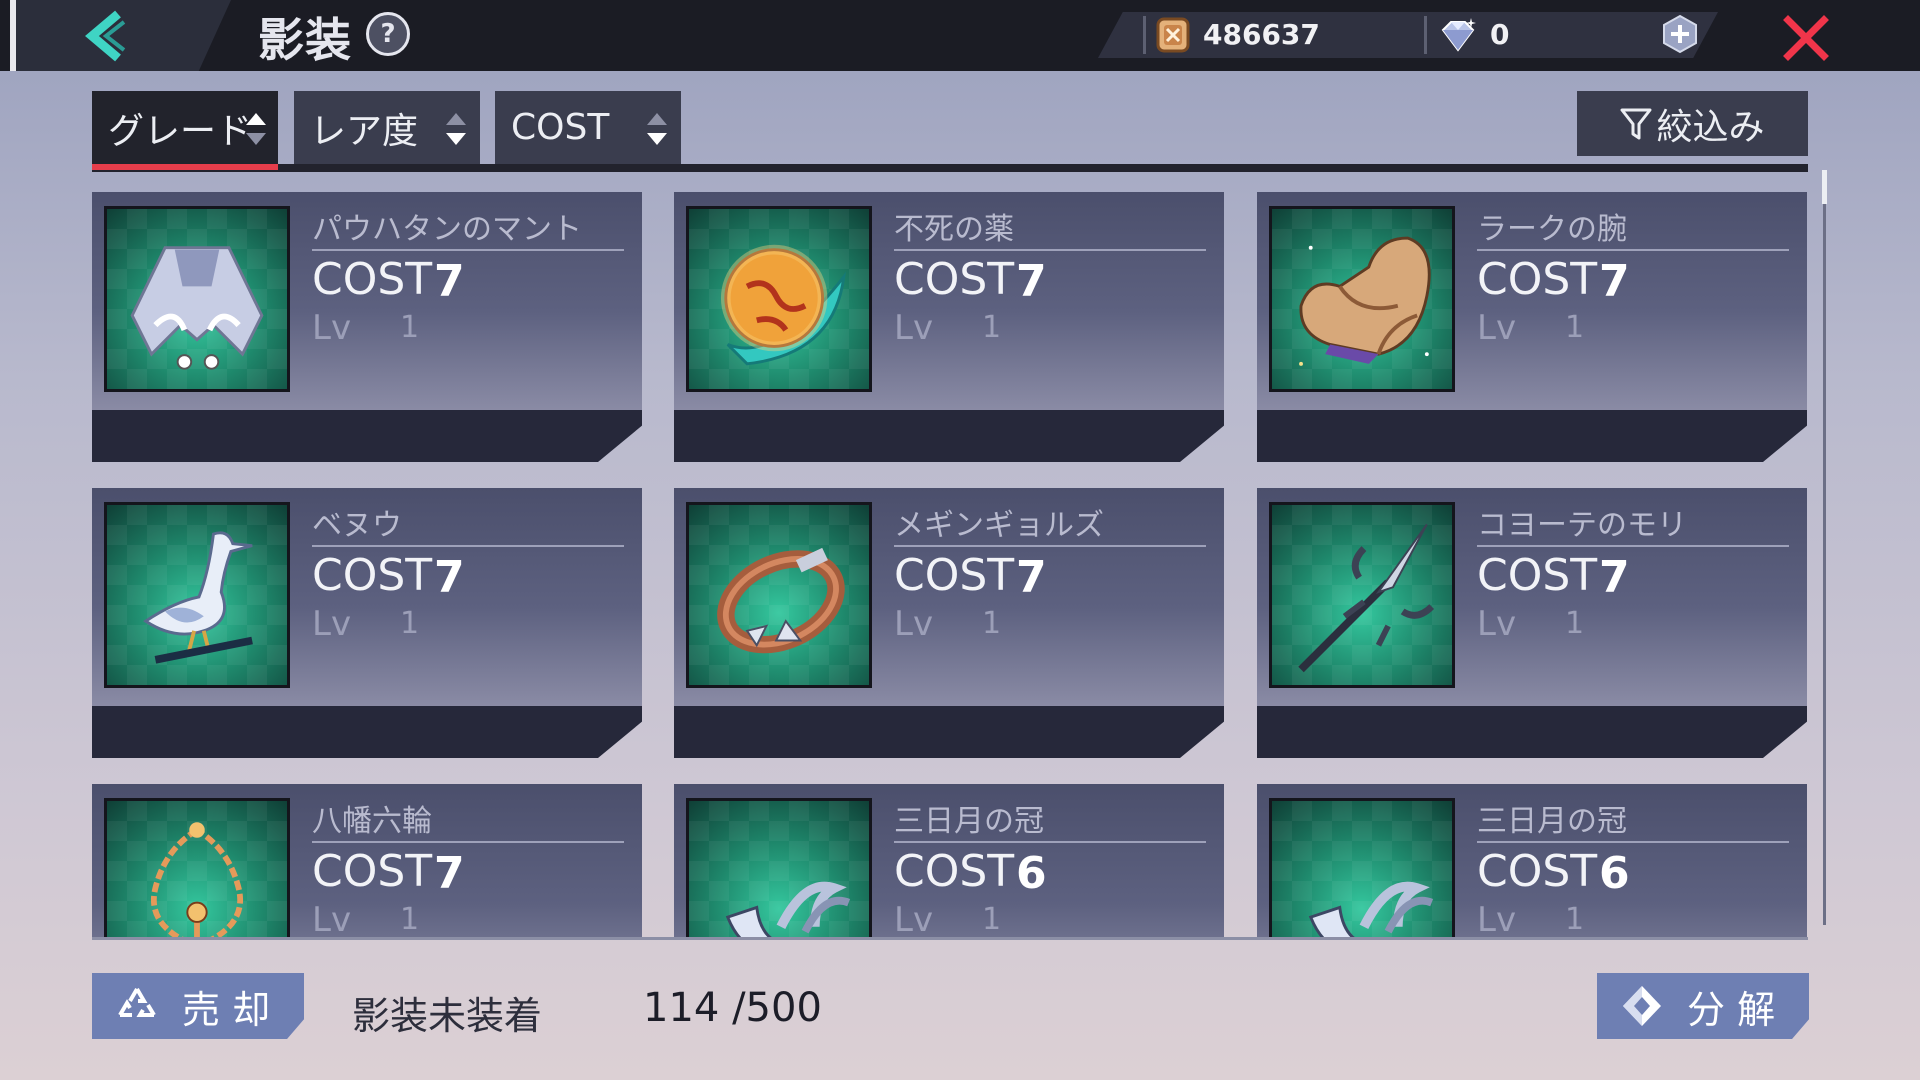 This screenshot has width=1920, height=1080. I want to click on gem-amount: 0, so click(1500, 34).